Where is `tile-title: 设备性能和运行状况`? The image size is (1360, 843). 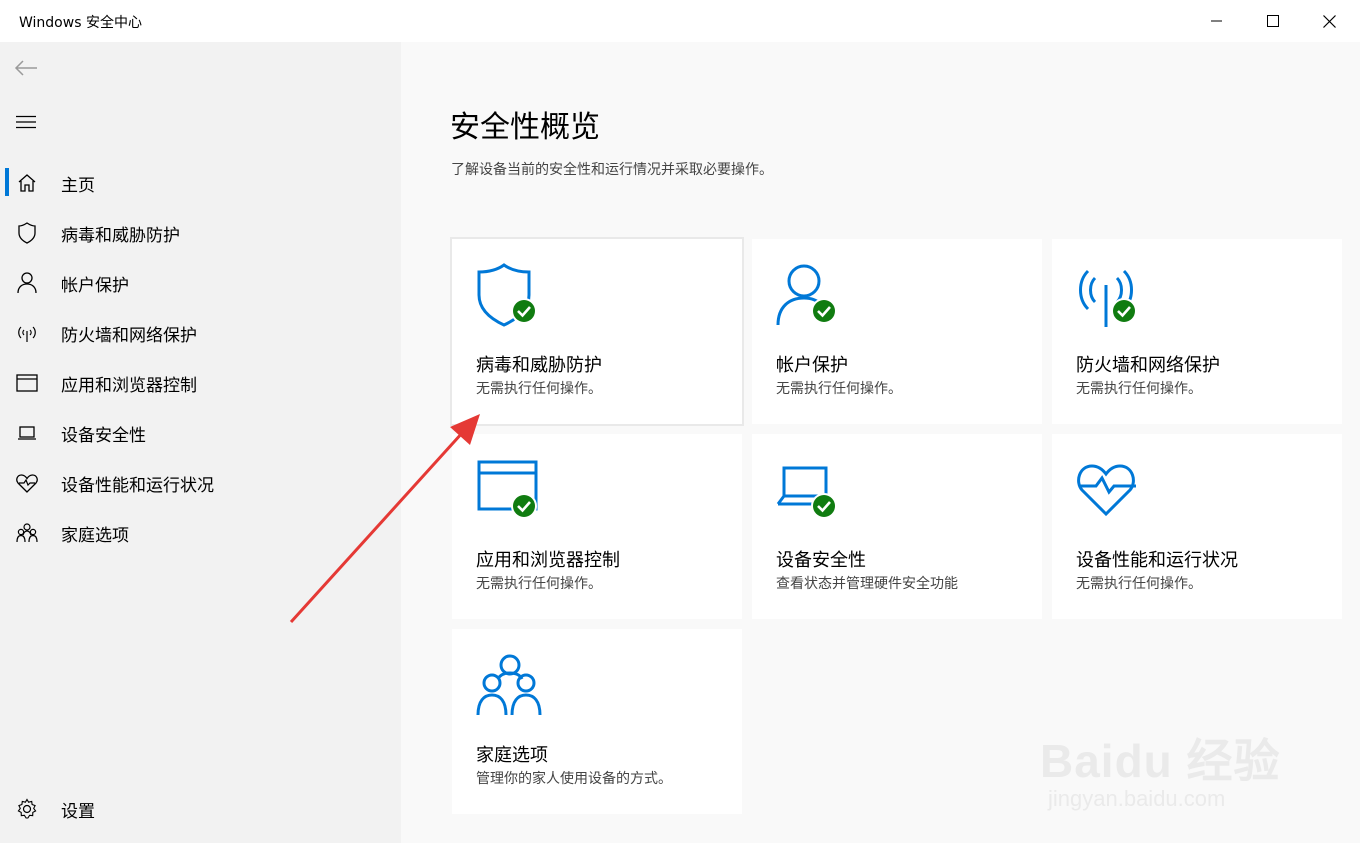
tile-title: 设备性能和运行状况 is located at coordinates (1157, 560).